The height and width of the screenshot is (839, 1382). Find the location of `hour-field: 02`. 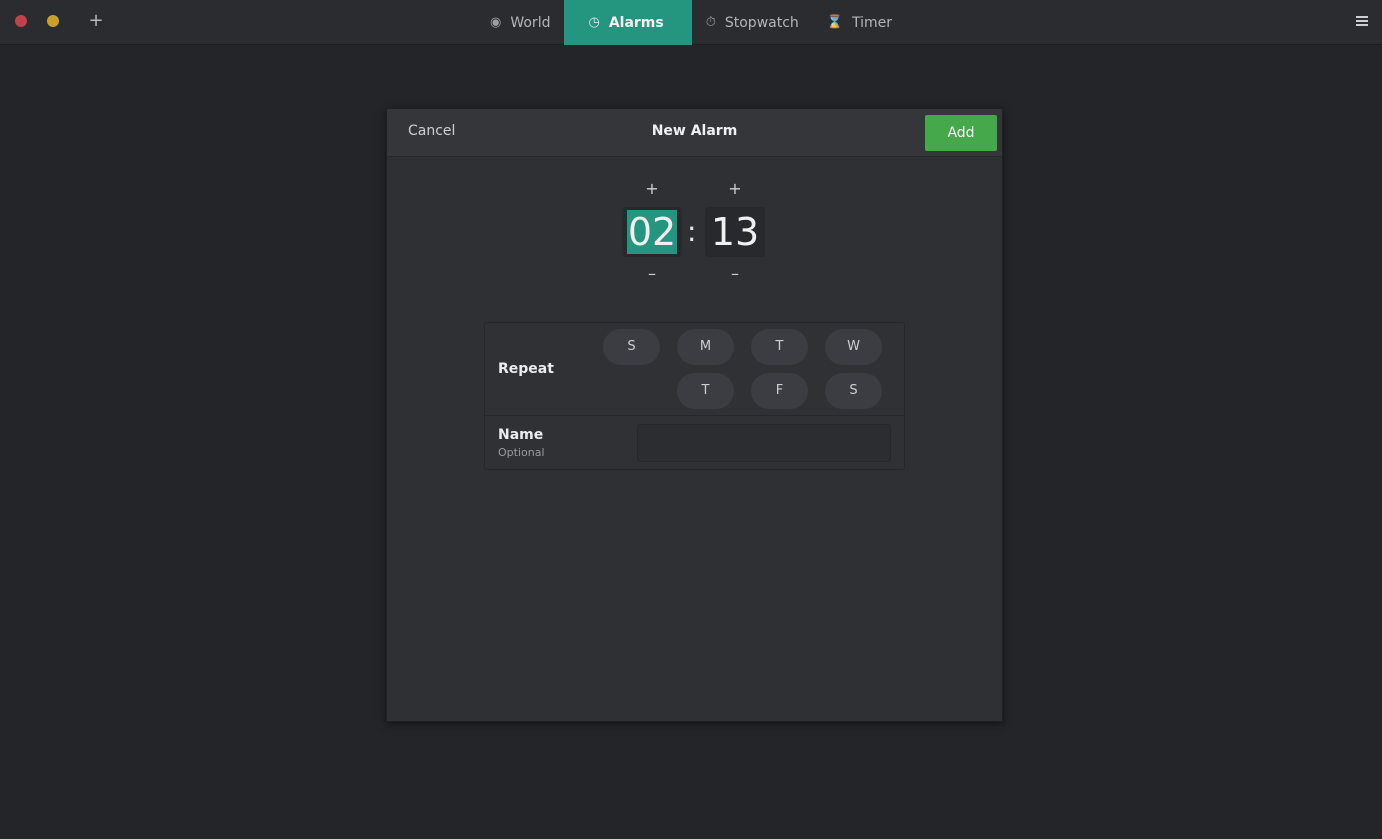

hour-field: 02 is located at coordinates (652, 232).